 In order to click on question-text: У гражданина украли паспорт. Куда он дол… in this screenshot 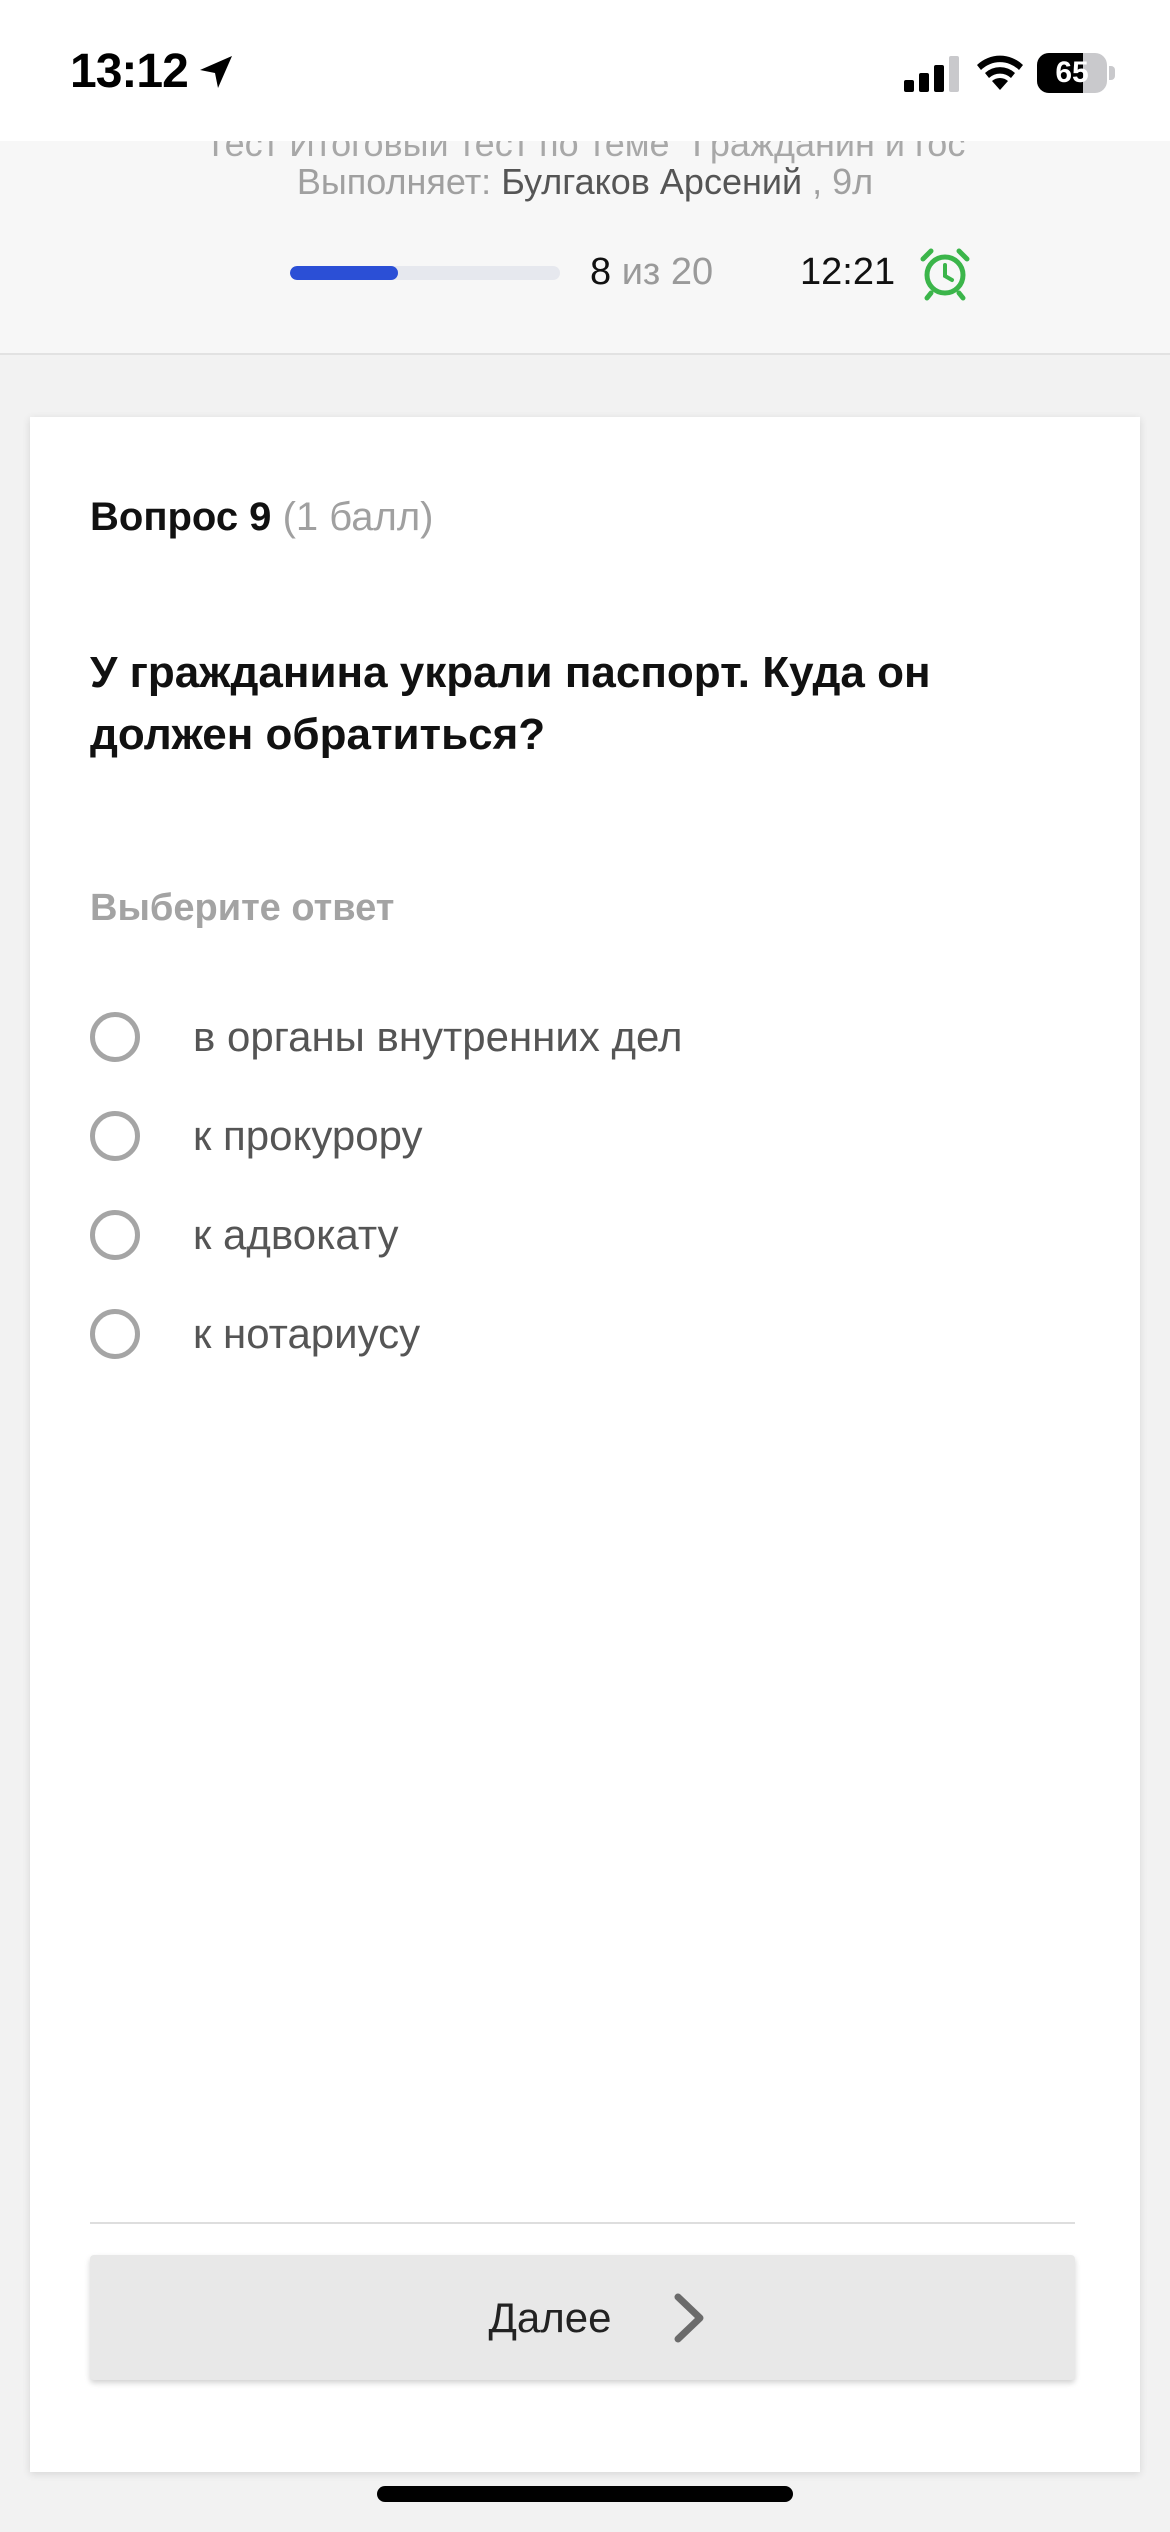, I will do `click(510, 703)`.